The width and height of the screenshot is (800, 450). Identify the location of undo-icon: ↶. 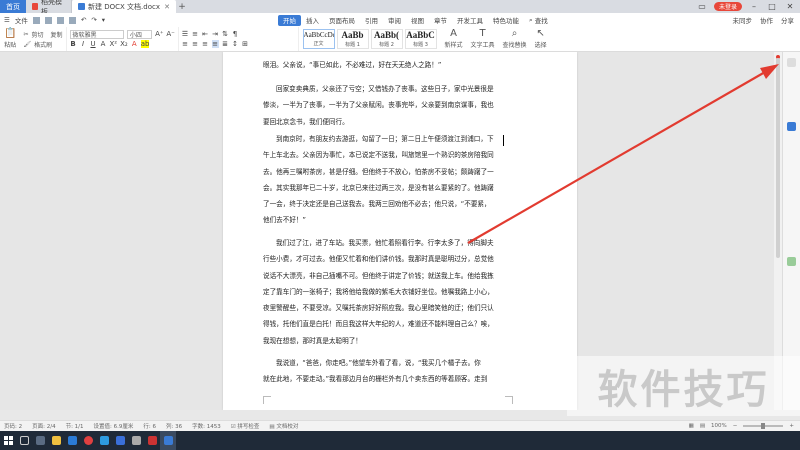
(83, 20).